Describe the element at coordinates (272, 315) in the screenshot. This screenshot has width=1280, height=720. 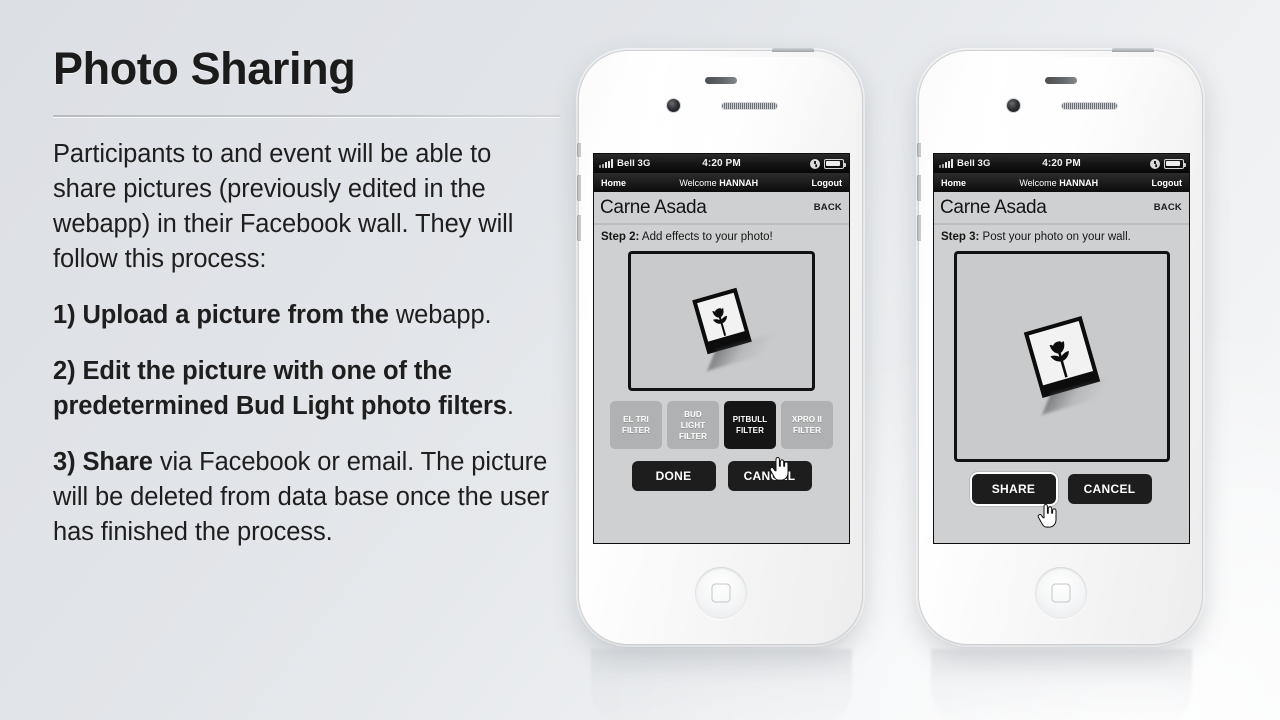
I see `paragraph-step-1: 1) Upload a picture from the webapp.` at that location.